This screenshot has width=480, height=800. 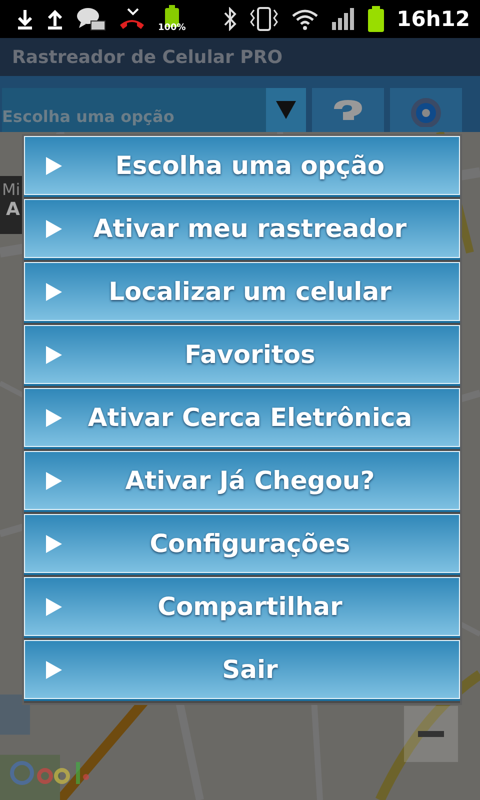 I want to click on app-title: Rastreador de Celular PRO, so click(x=147, y=57).